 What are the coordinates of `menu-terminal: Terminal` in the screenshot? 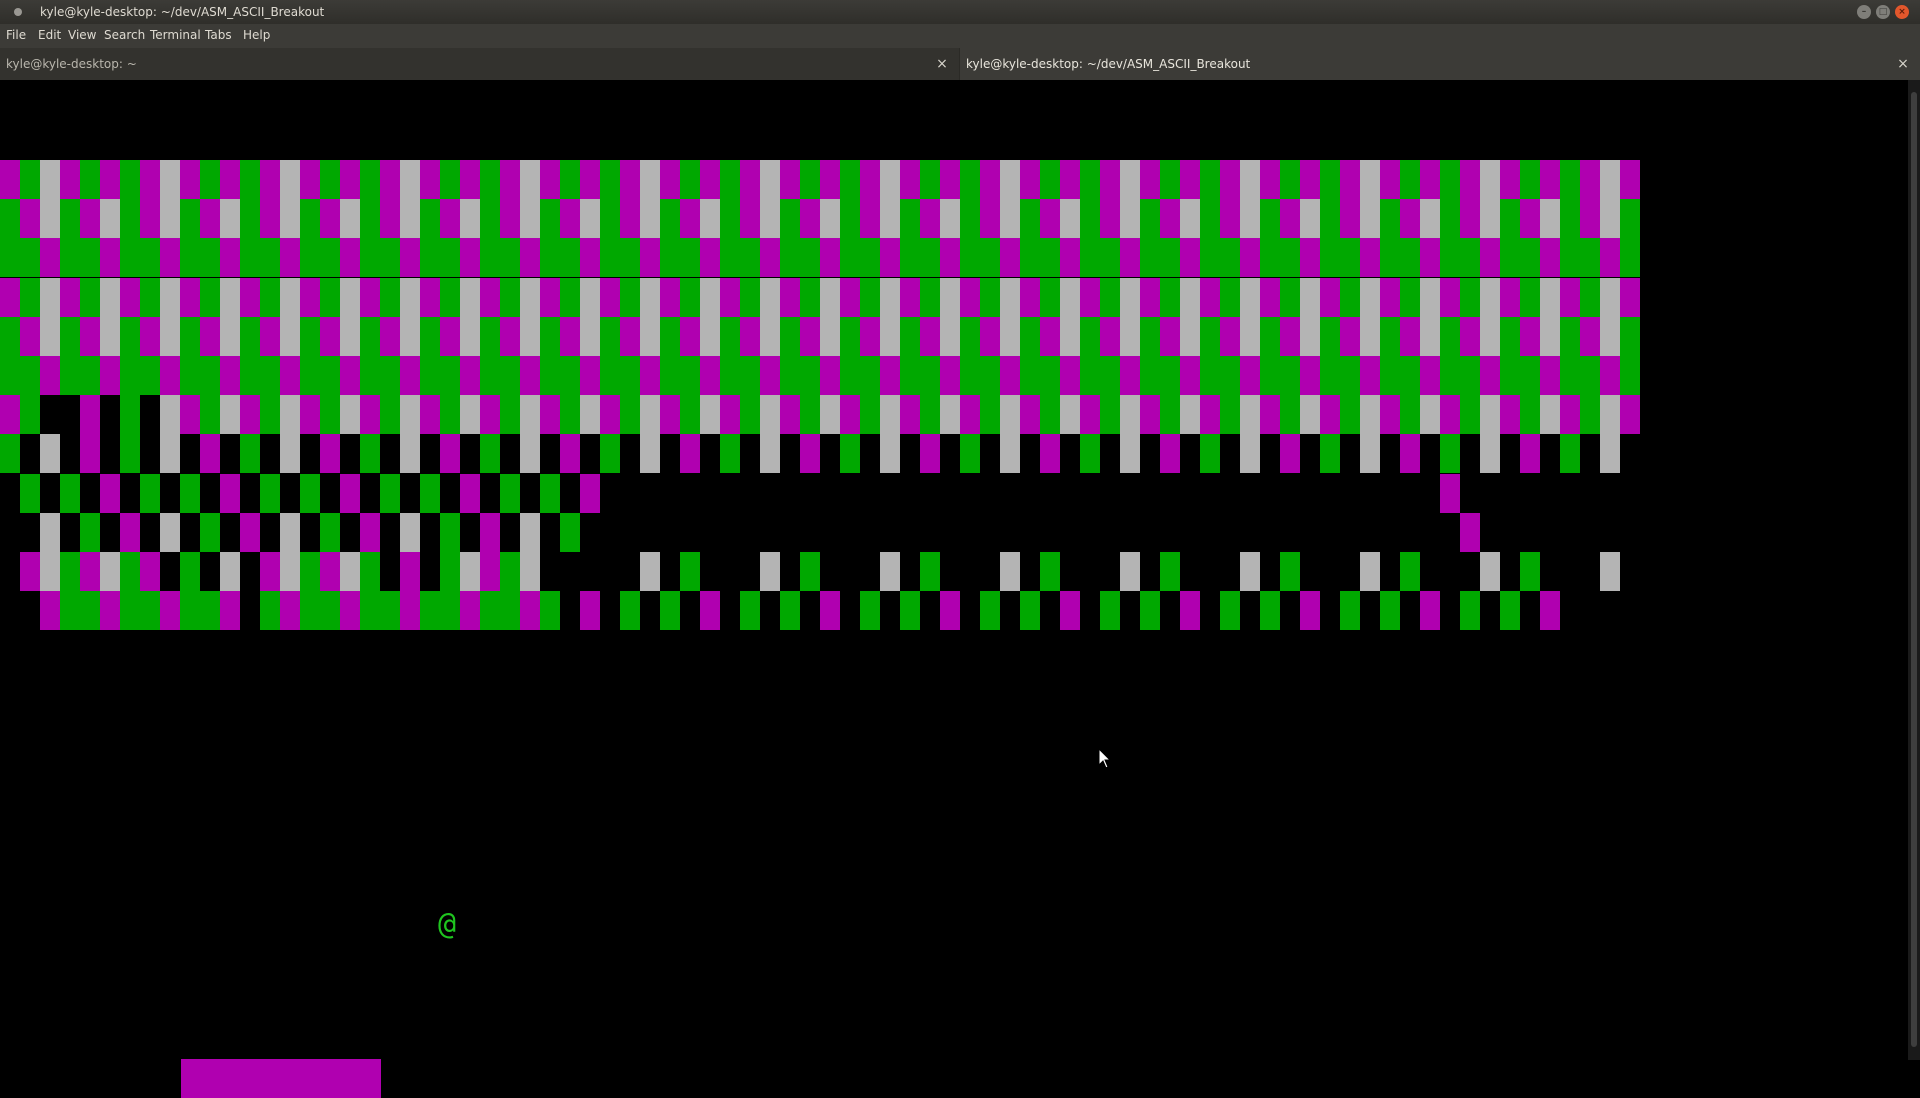 It's located at (175, 35).